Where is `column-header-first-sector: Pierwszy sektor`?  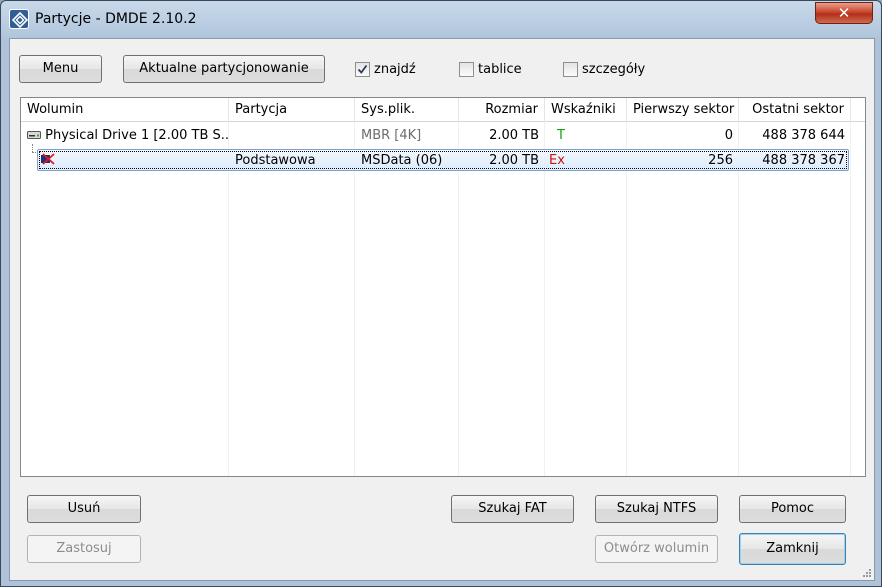
column-header-first-sector: Pierwszy sektor is located at coordinates (683, 110).